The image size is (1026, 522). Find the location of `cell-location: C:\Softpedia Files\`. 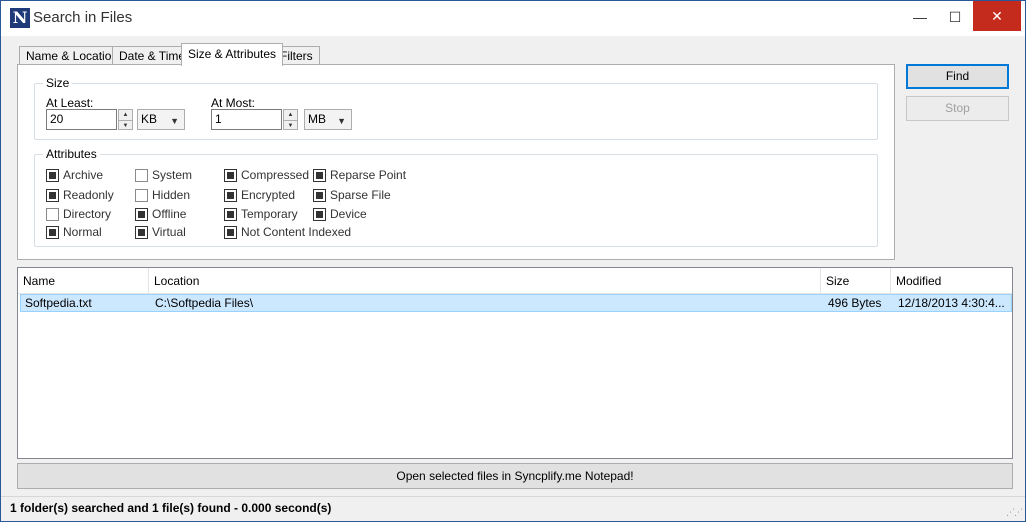

cell-location: C:\Softpedia Files\ is located at coordinates (204, 303).